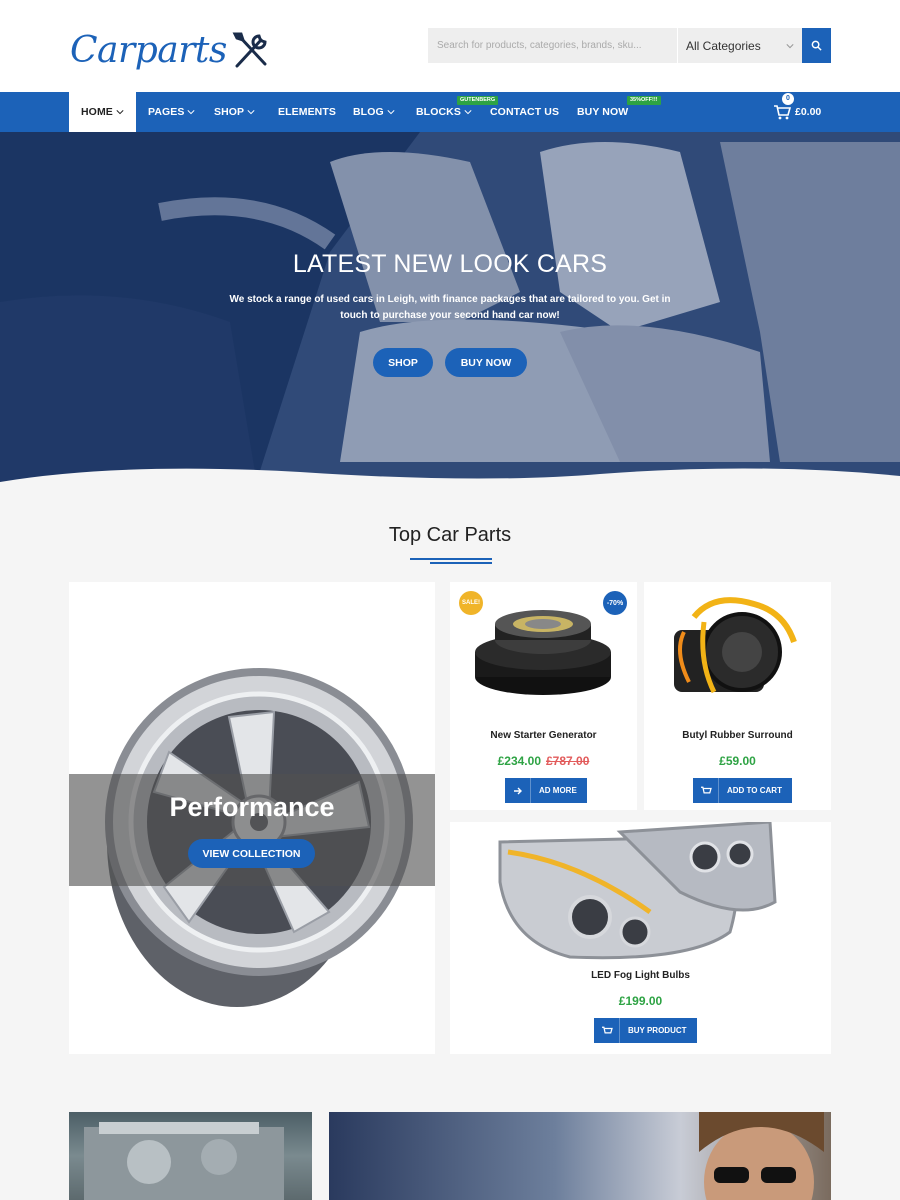 Image resolution: width=900 pixels, height=1200 pixels. What do you see at coordinates (252, 830) in the screenshot?
I see `featured-overlay-band` at bounding box center [252, 830].